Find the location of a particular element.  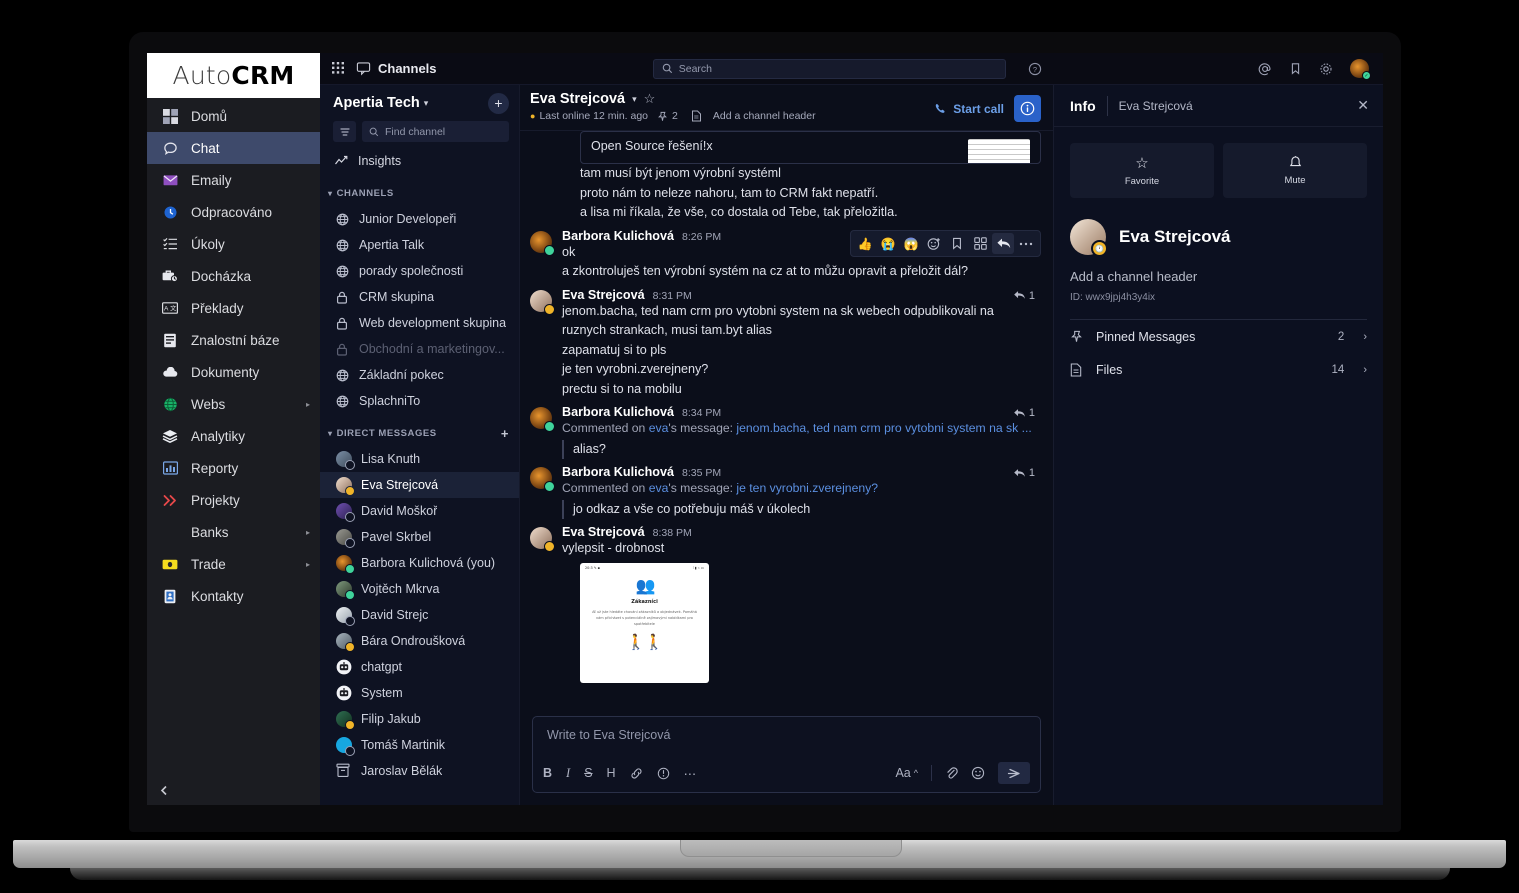

dm-list-item: chatgpt is located at coordinates (419, 667).